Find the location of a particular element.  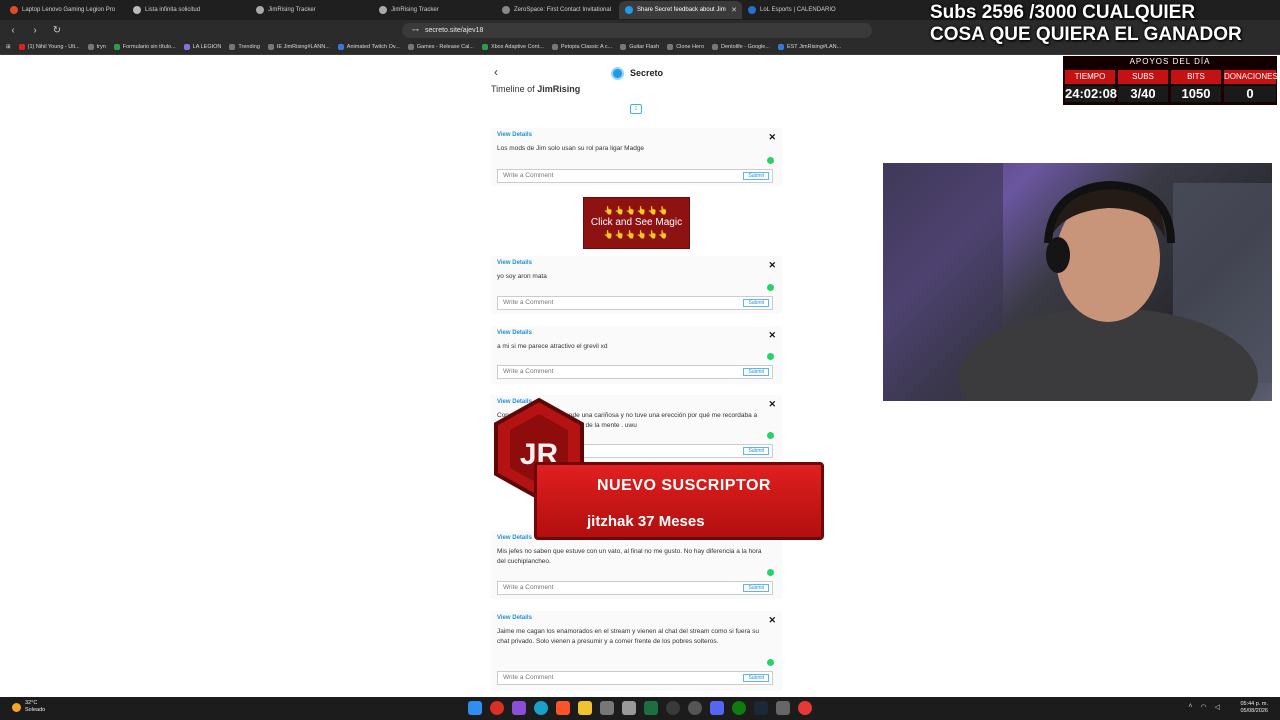

chevron-up-icon: ˄ is located at coordinates (1190, 707).